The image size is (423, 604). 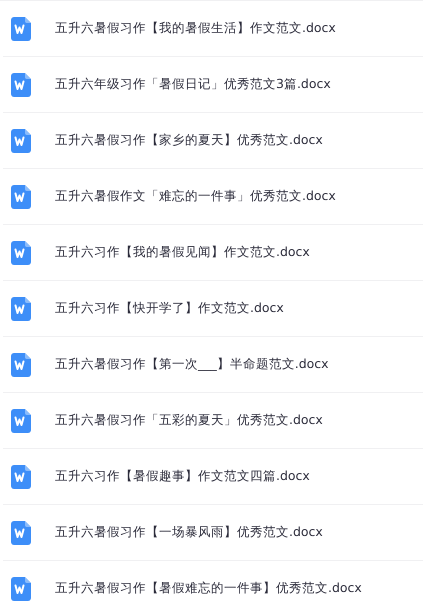 I want to click on file-row: 五升六习作【快开学了】作文范文.docx, so click(x=213, y=309).